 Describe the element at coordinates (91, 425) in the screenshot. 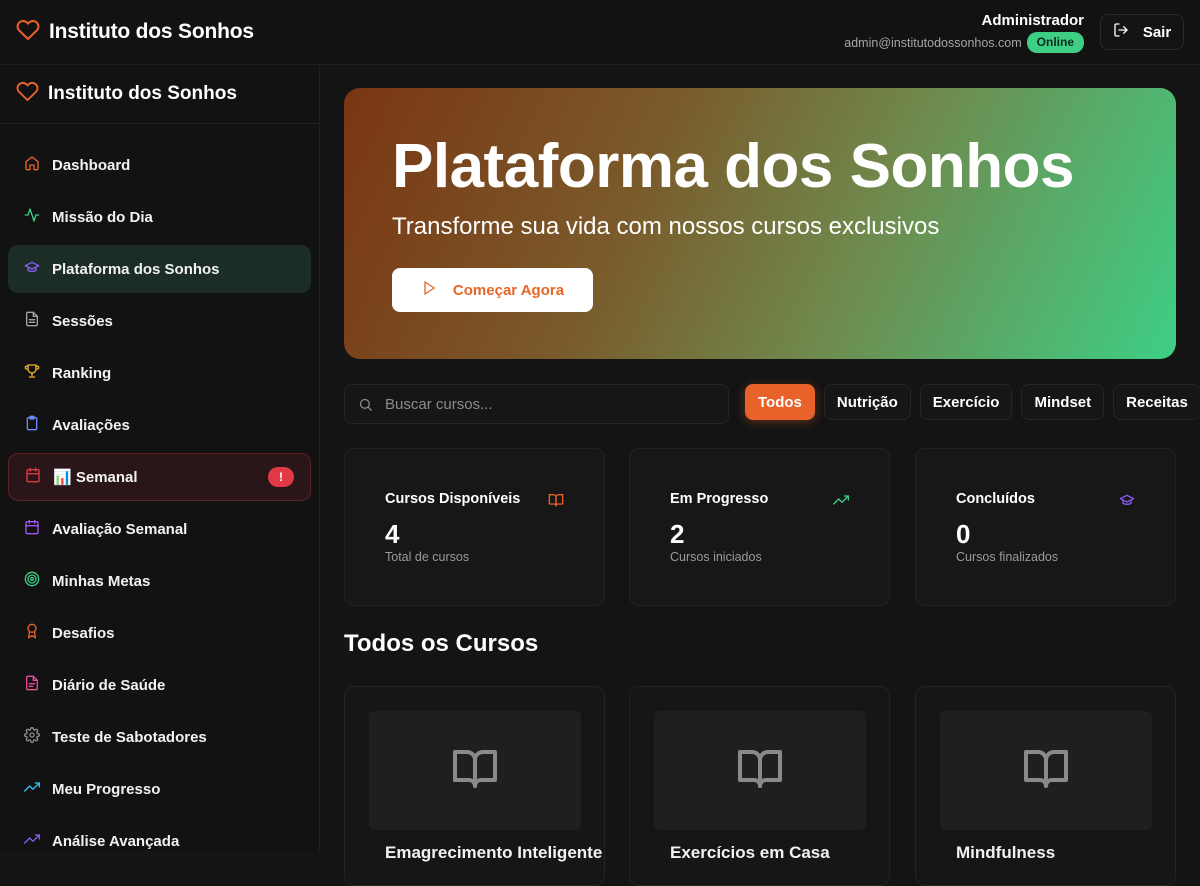

I see `sidebar-item-label: Avaliações` at that location.